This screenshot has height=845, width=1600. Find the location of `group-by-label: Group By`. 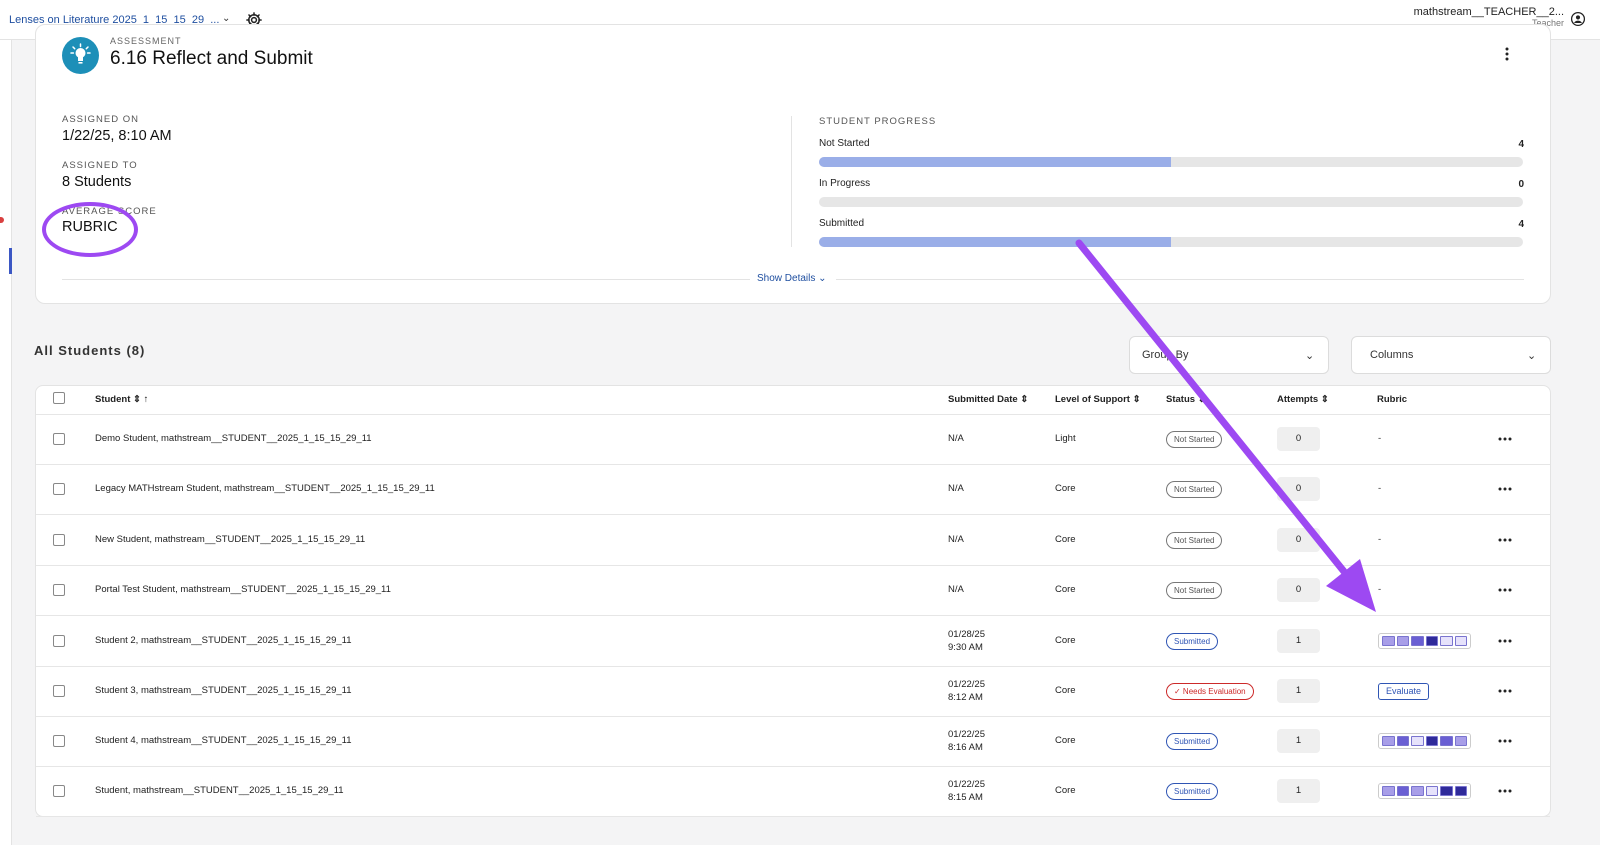

group-by-label: Group By is located at coordinates (1165, 355).